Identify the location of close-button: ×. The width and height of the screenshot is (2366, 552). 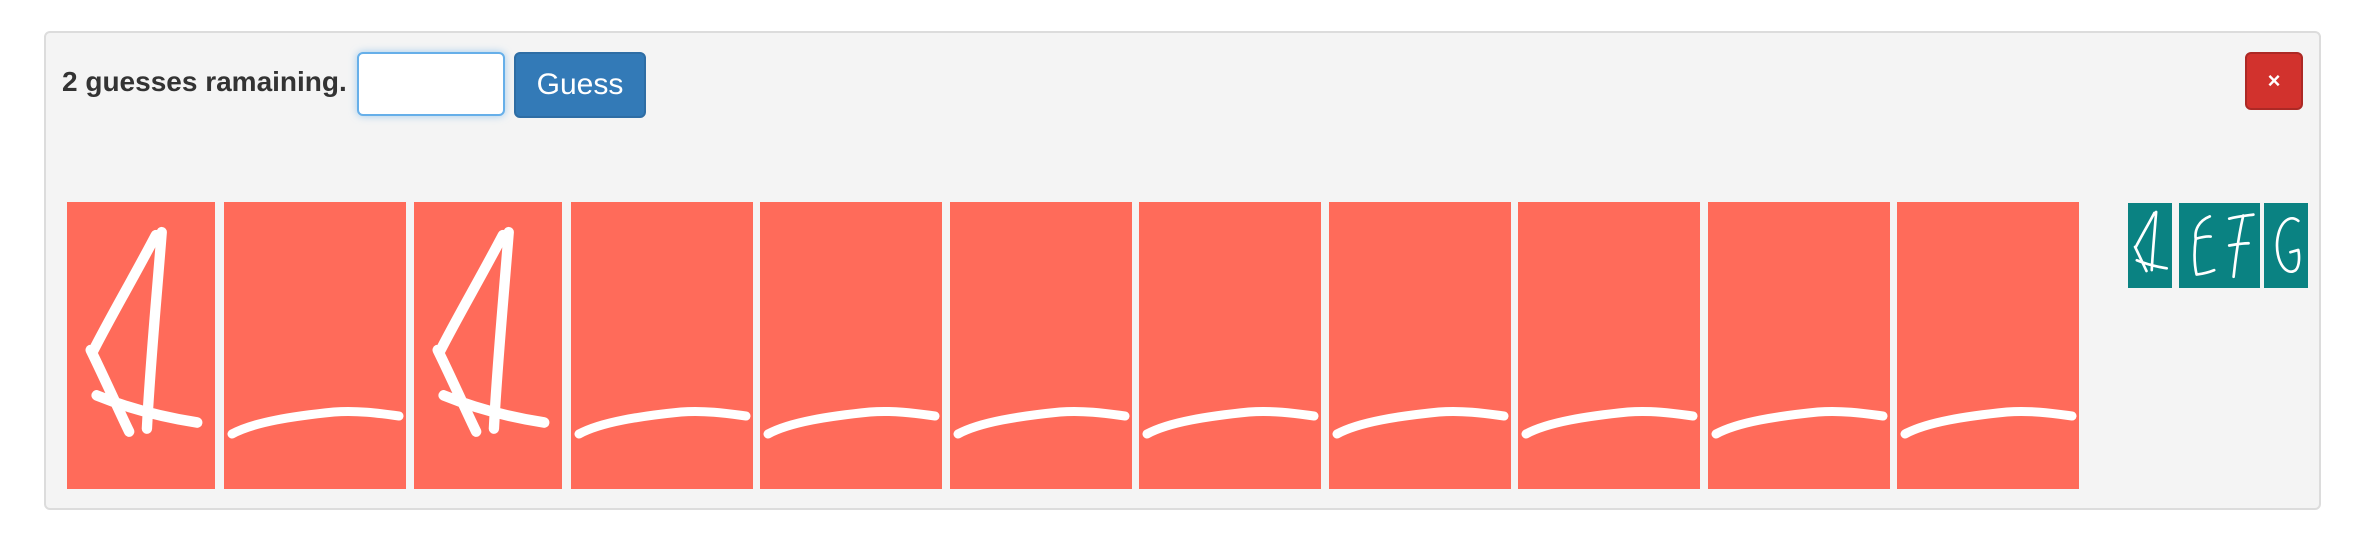
(2274, 81).